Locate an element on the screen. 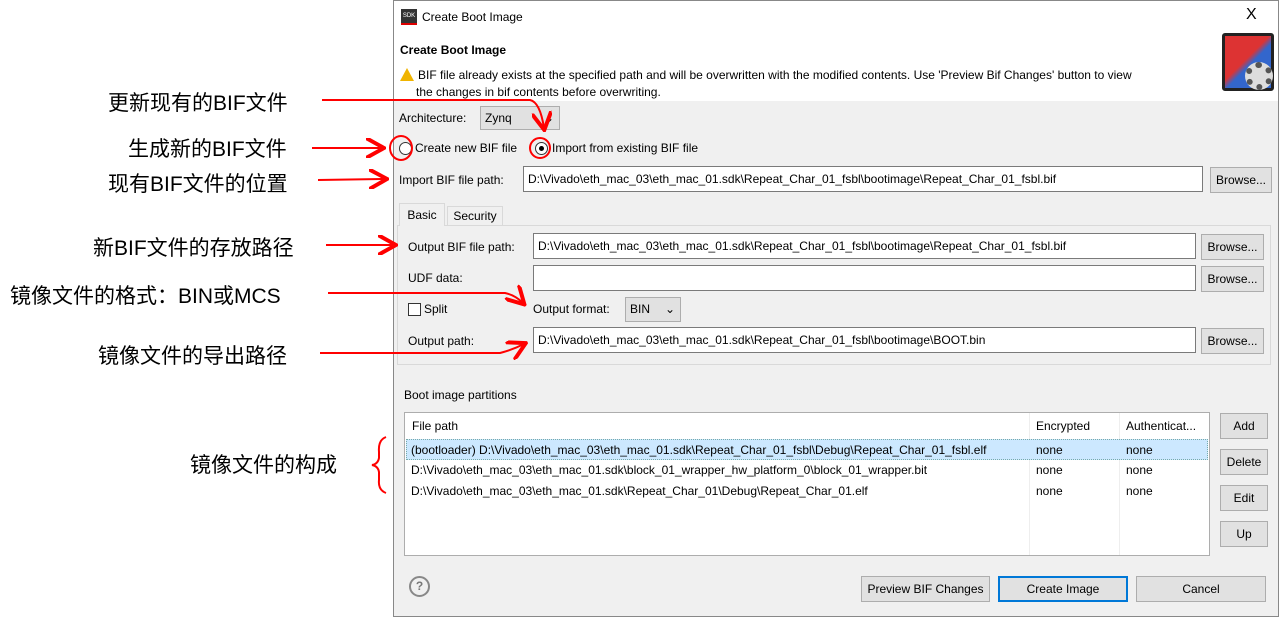 The image size is (1279, 617). arrow-output-path is located at coordinates (422, 348).